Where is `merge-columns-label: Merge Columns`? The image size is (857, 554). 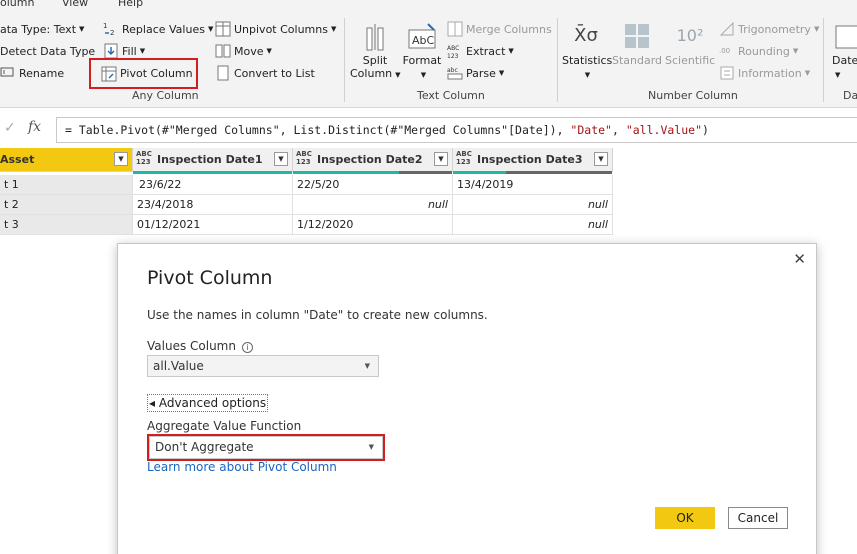 merge-columns-label: Merge Columns is located at coordinates (509, 29).